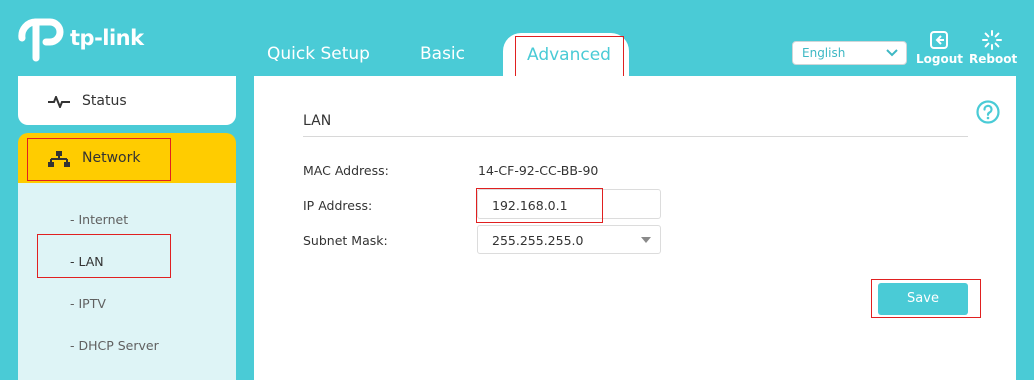 Image resolution: width=1034 pixels, height=380 pixels. Describe the element at coordinates (849, 53) in the screenshot. I see `language-select: English` at that location.